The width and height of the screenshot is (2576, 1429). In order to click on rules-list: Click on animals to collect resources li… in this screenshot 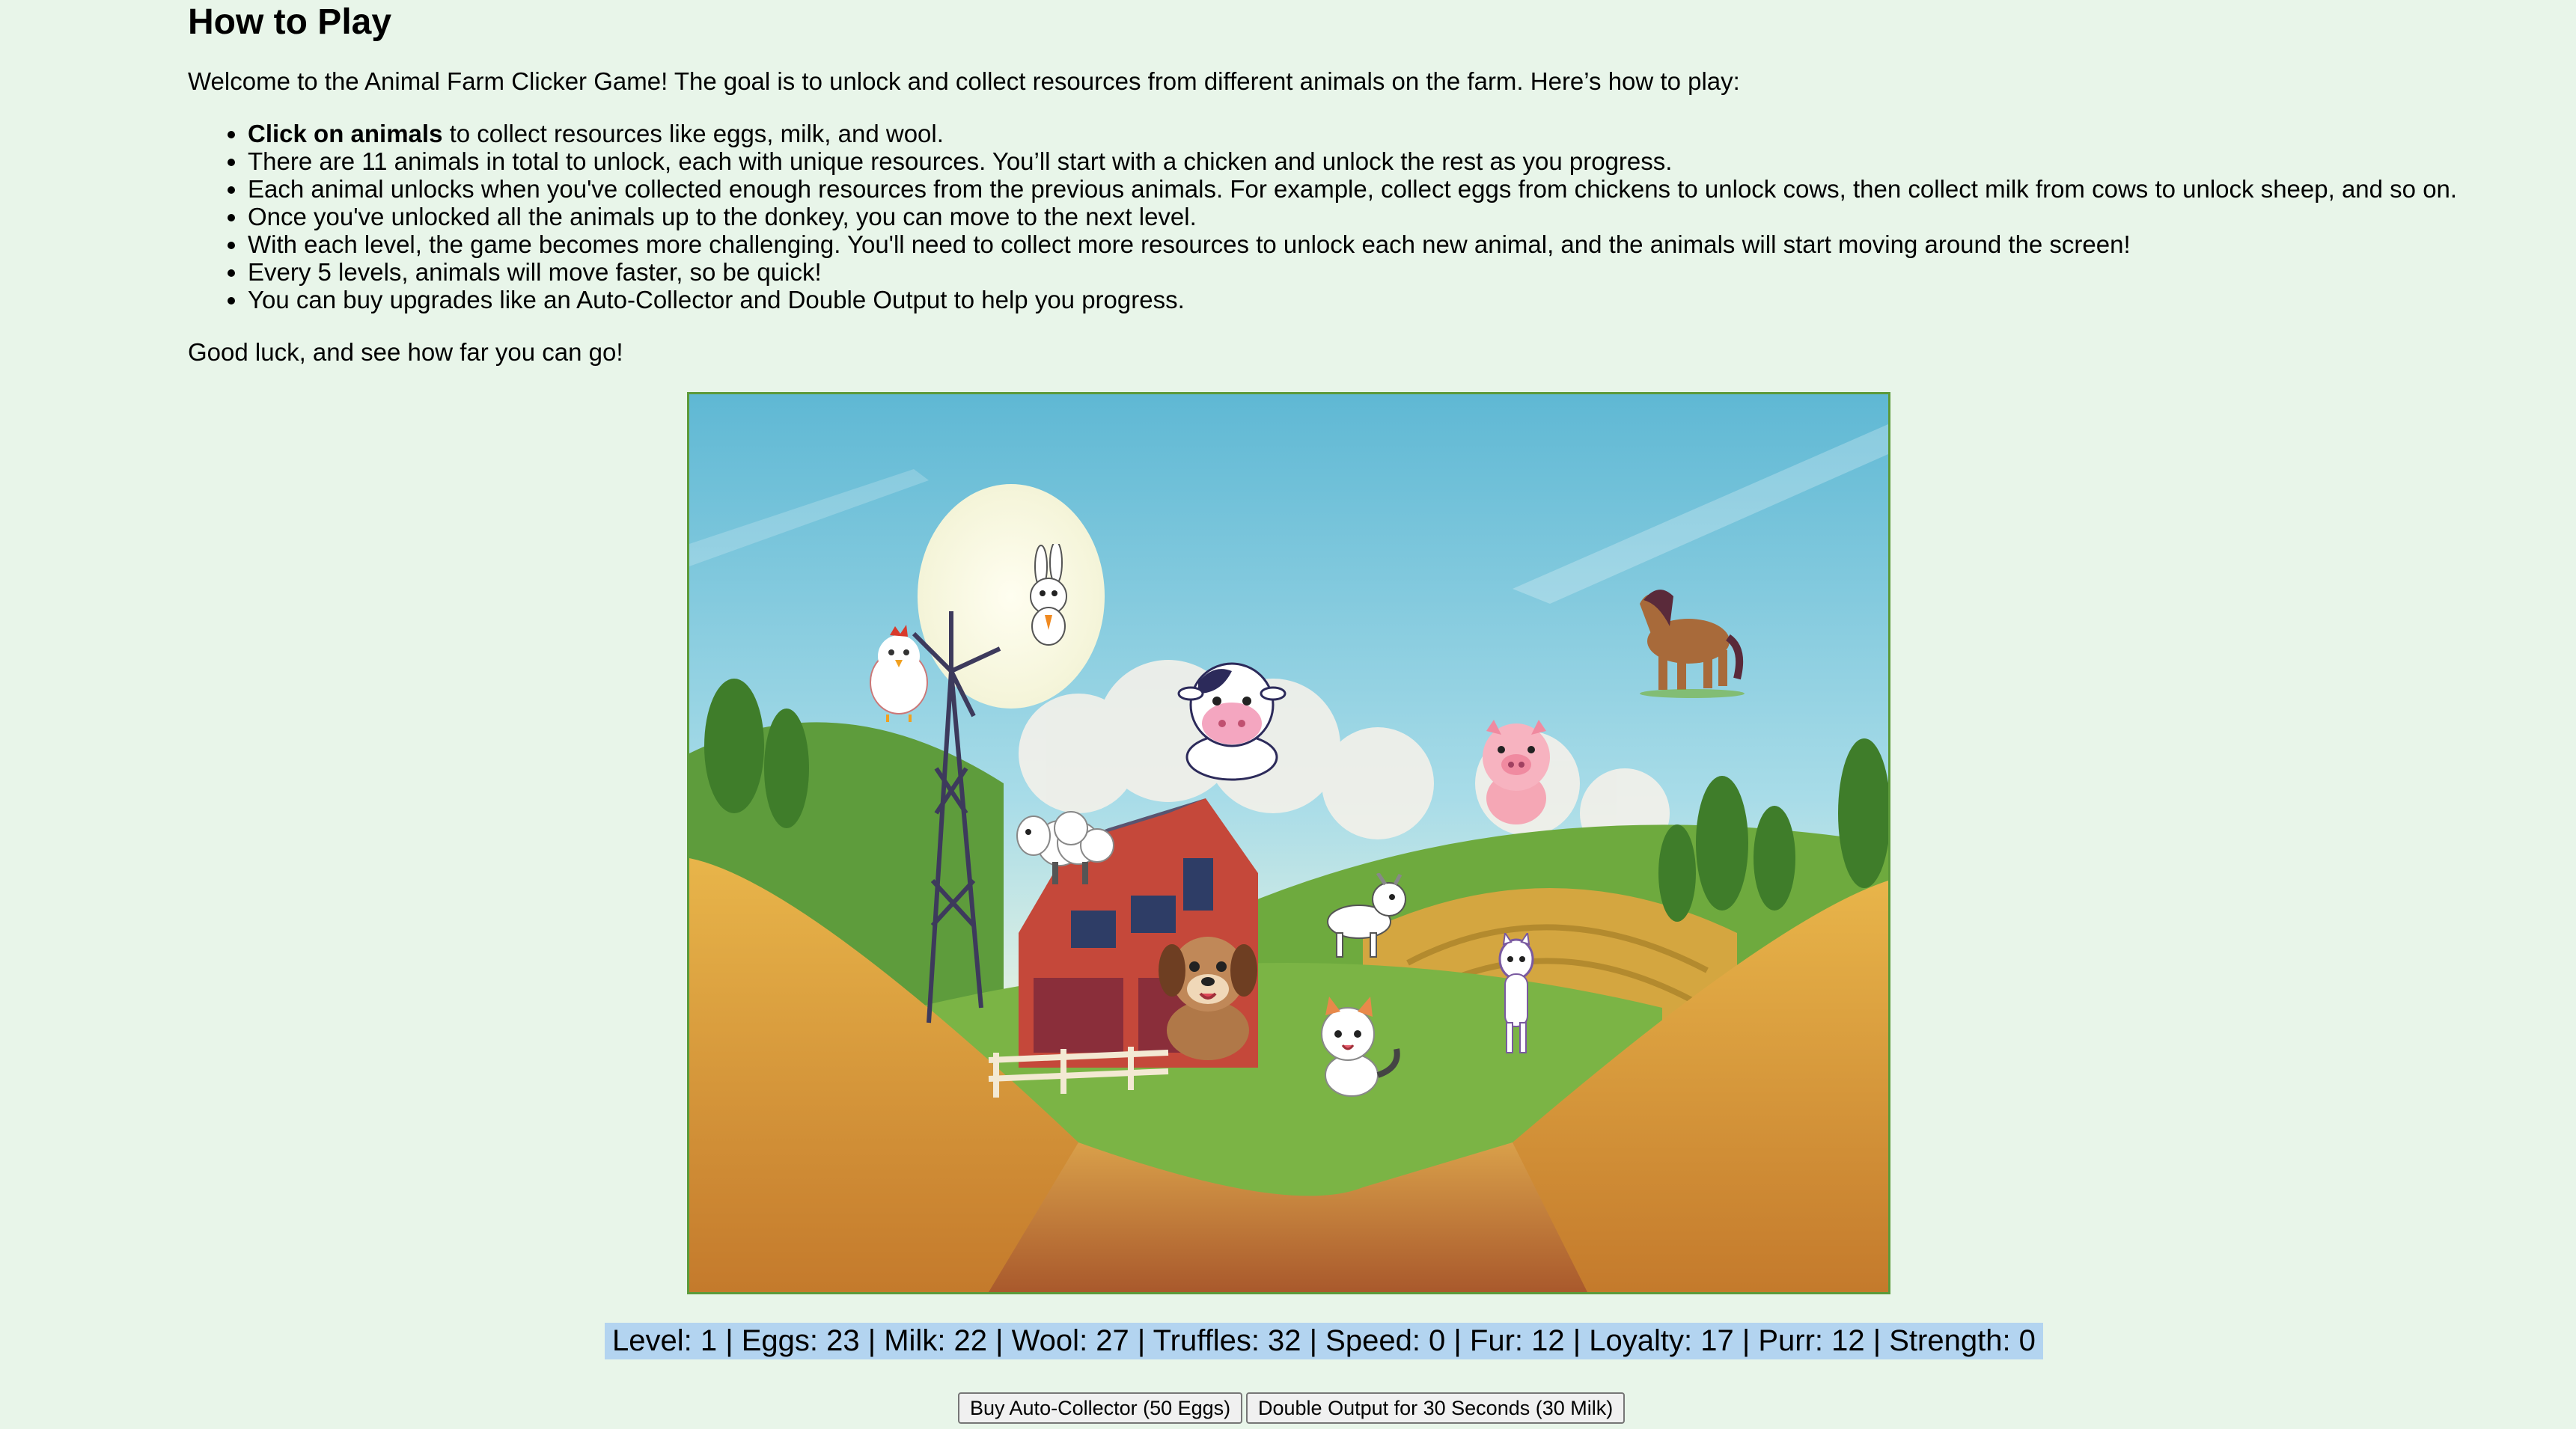, I will do `click(1322, 216)`.